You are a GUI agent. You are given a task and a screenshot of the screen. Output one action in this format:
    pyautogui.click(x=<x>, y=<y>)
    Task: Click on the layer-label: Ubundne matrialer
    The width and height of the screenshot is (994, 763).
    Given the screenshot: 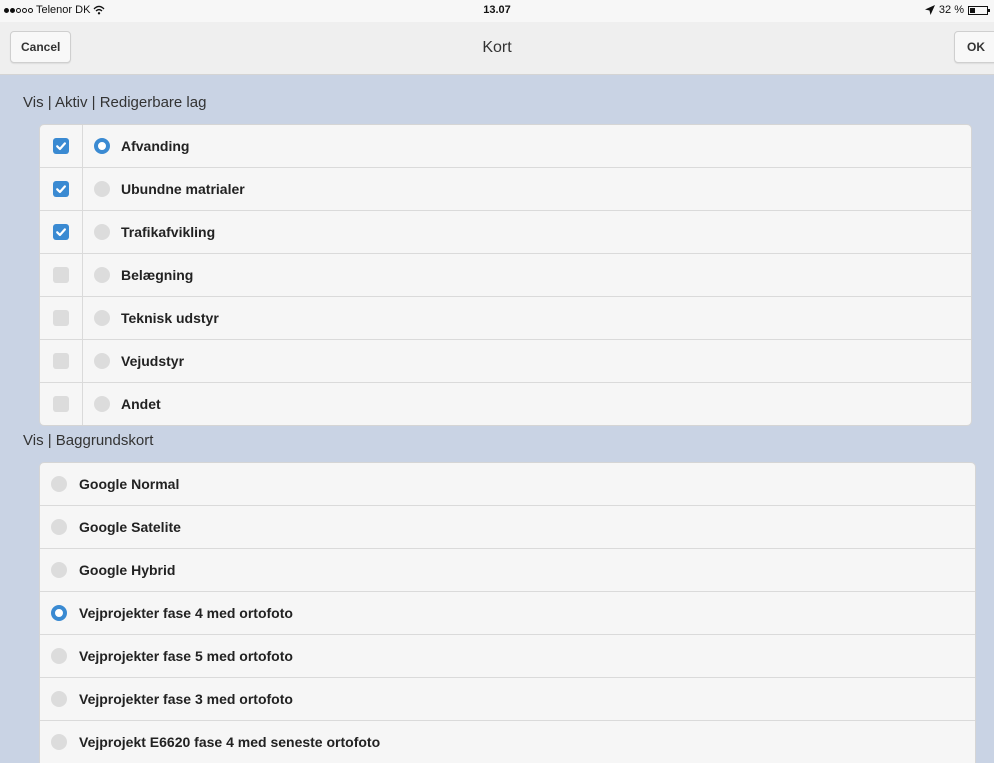 What is the action you would take?
    pyautogui.click(x=183, y=189)
    